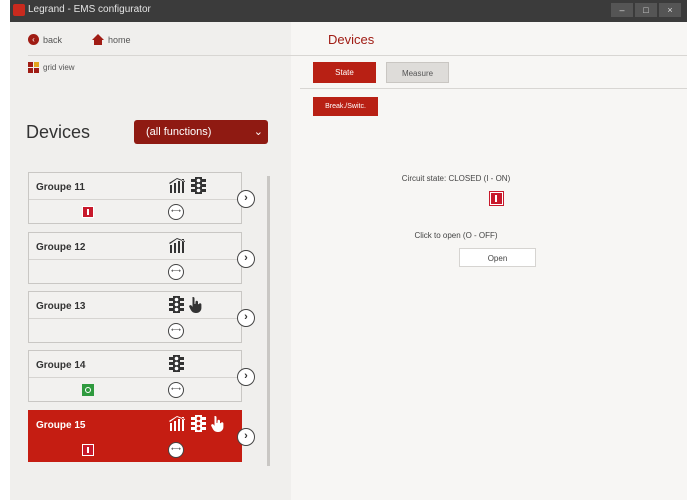  Describe the element at coordinates (88, 390) in the screenshot. I see `status-open-icon` at that location.